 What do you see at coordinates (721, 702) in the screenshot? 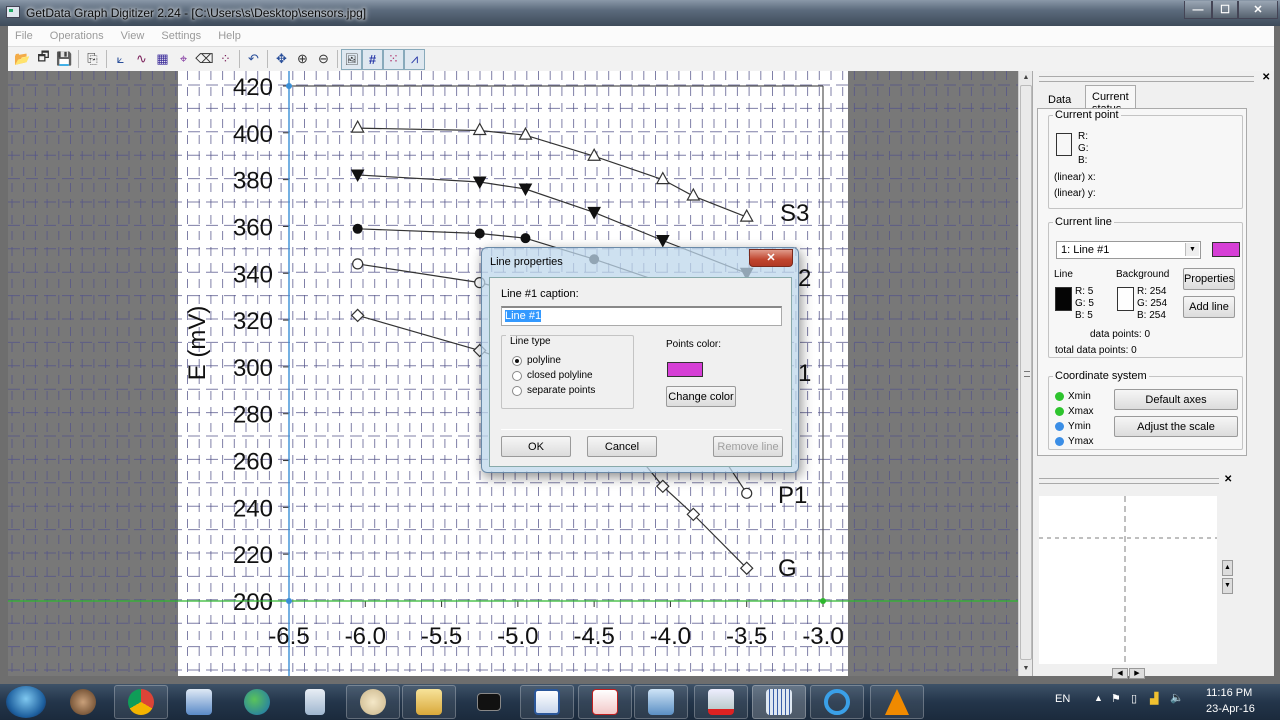
I see `taskbar-recorder` at bounding box center [721, 702].